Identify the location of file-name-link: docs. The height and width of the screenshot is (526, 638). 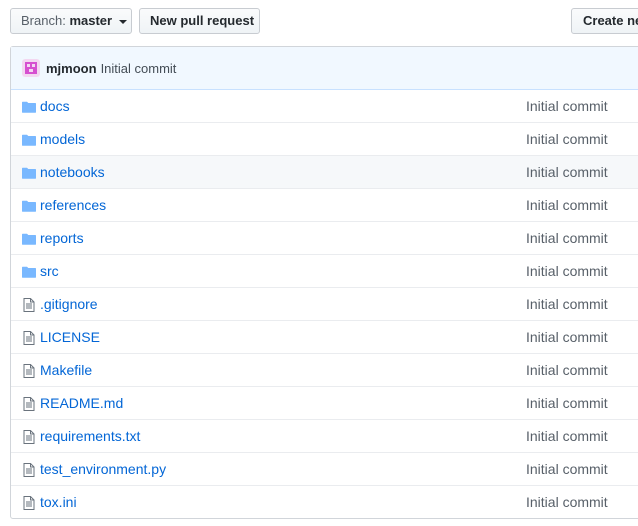
(55, 106).